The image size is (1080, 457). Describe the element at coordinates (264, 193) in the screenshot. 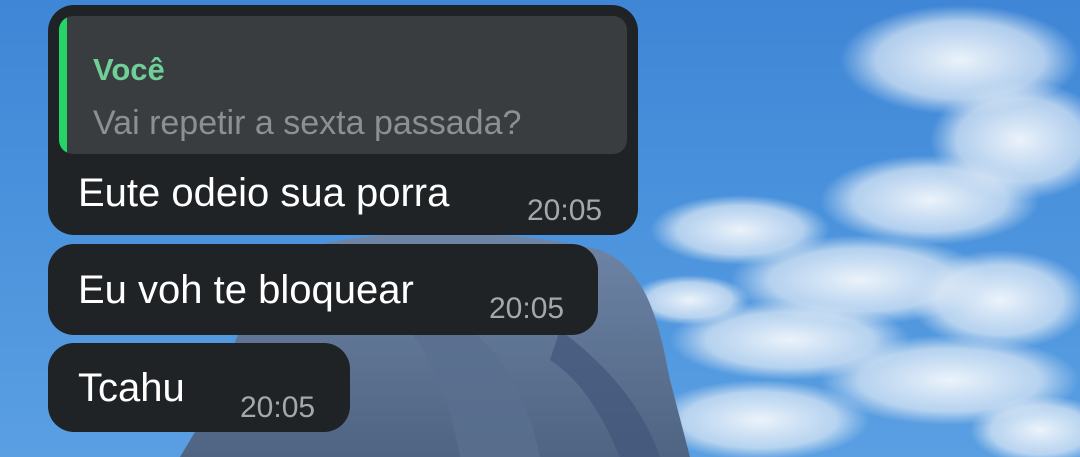

I see `message-text: Eute odeio sua porra` at that location.